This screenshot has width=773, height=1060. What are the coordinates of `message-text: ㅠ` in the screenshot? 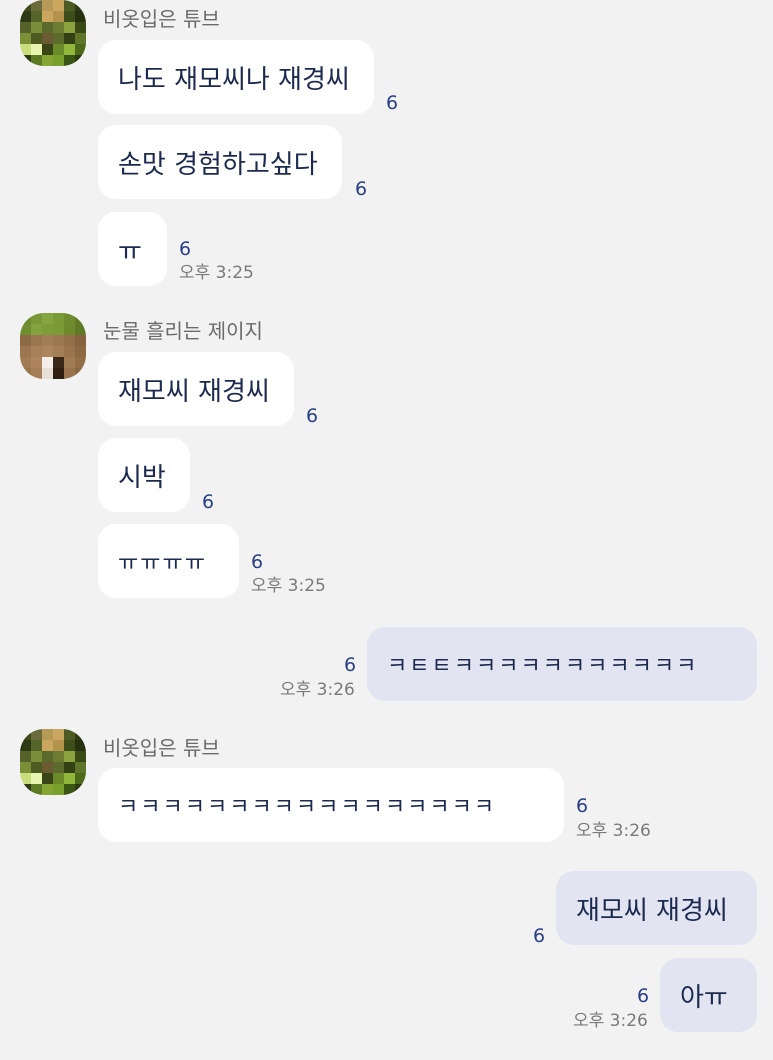 It's located at (130, 251).